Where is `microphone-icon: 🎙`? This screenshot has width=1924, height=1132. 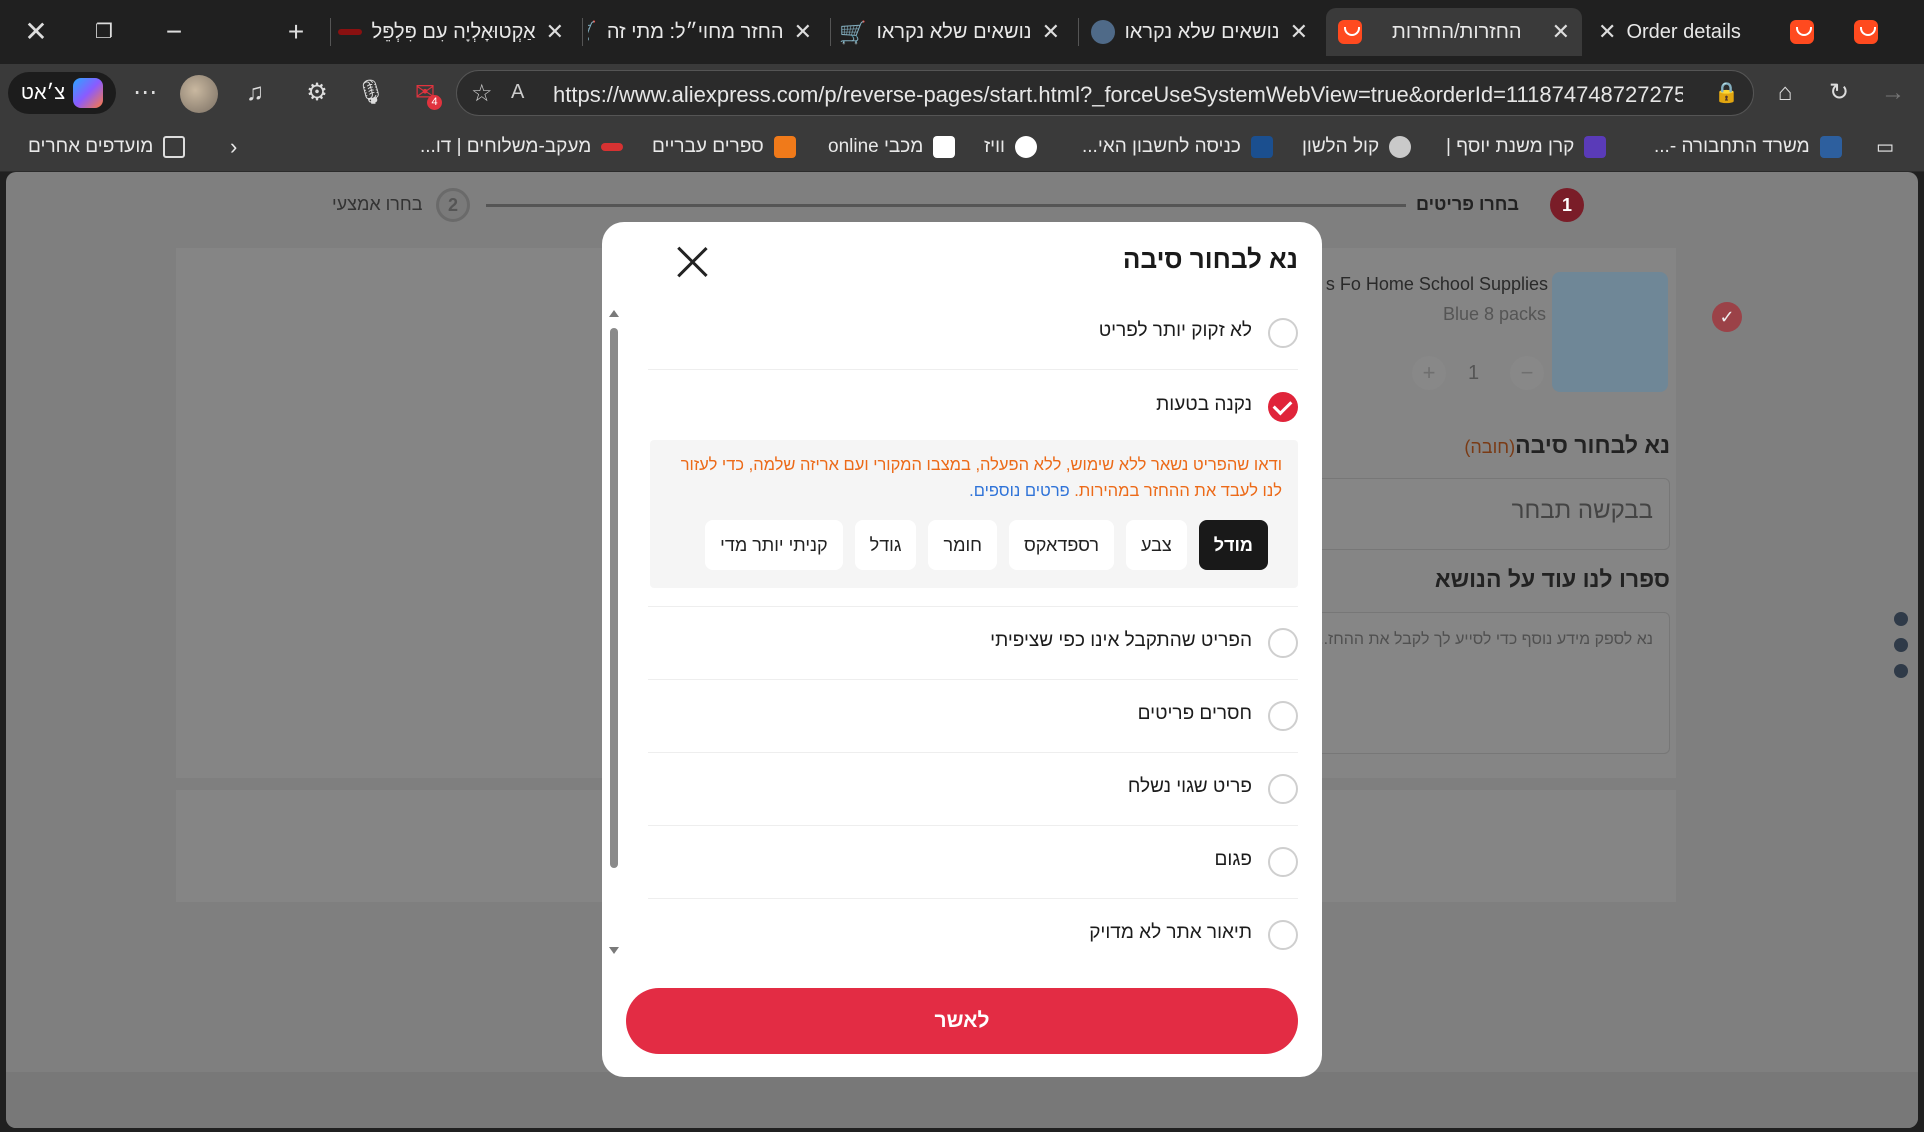 microphone-icon: 🎙 is located at coordinates (371, 93).